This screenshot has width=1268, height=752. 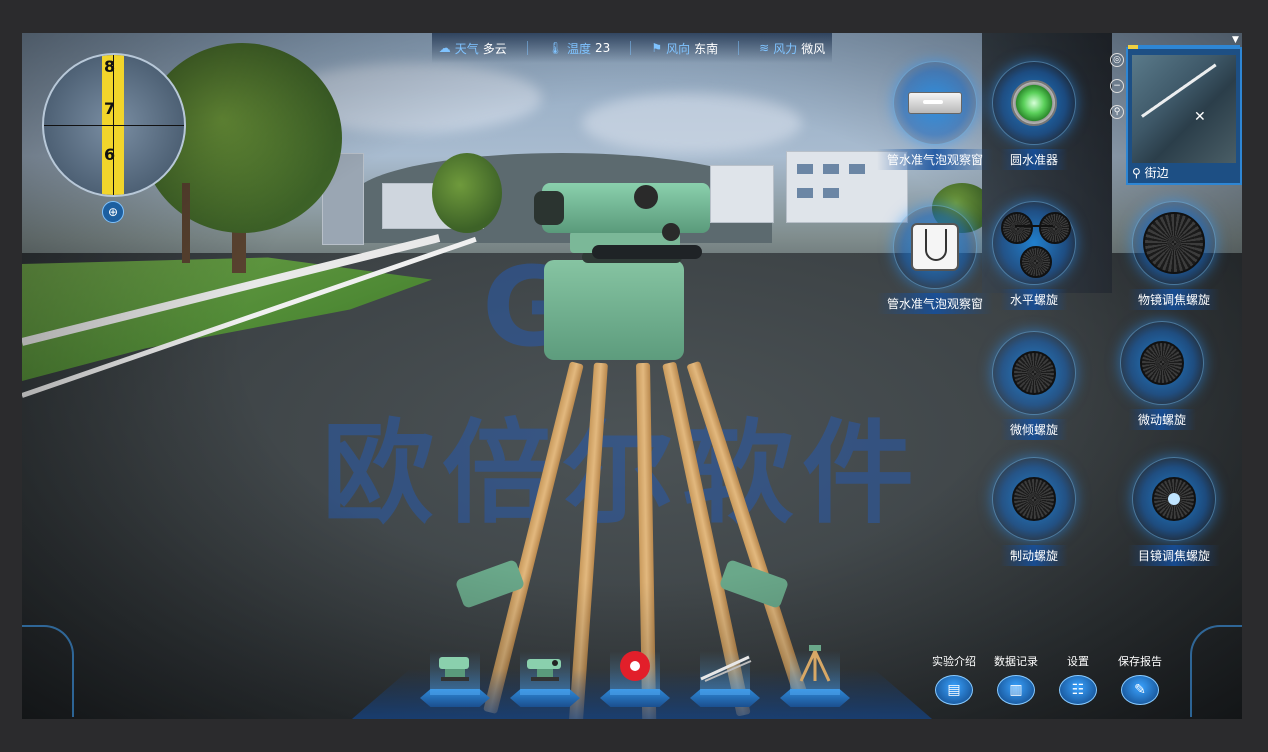 What do you see at coordinates (1150, 173) in the screenshot?
I see `location-label: ⚲ 街边` at bounding box center [1150, 173].